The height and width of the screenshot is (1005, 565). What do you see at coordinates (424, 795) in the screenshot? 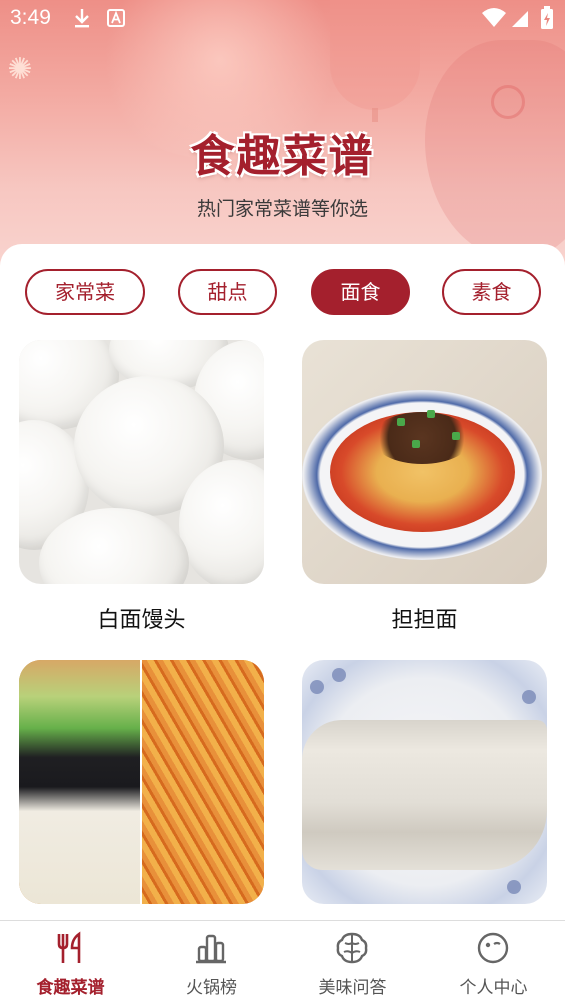
I see `crepe-decor` at bounding box center [424, 795].